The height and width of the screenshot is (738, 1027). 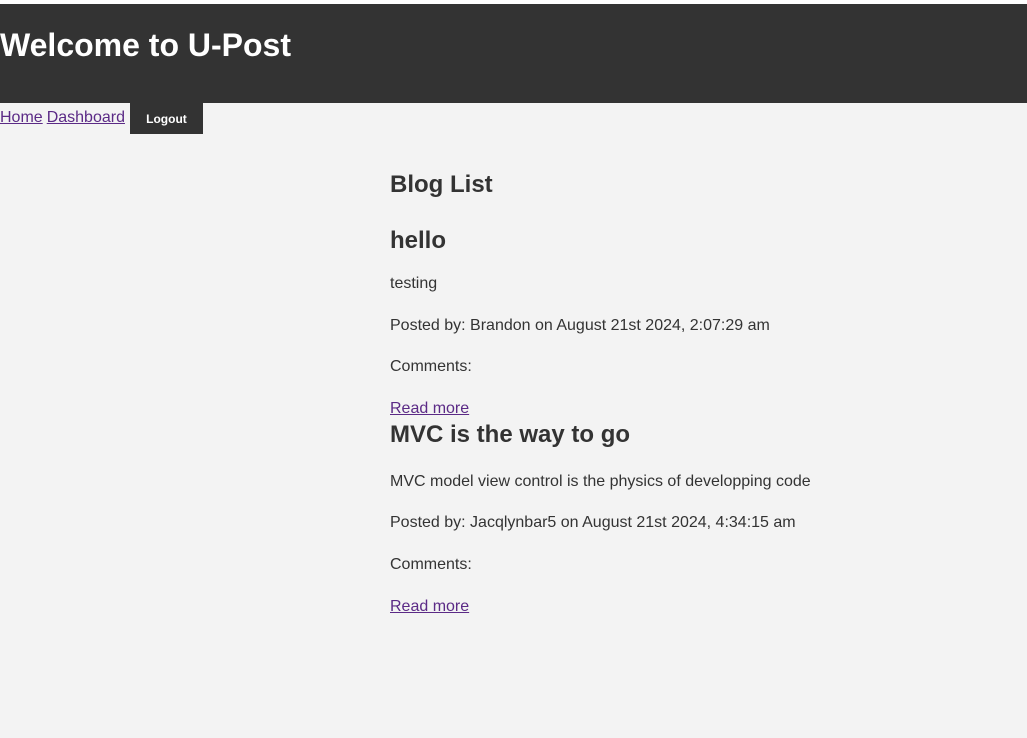 What do you see at coordinates (510, 434) in the screenshot?
I see `post-title: MVC is the way to go` at bounding box center [510, 434].